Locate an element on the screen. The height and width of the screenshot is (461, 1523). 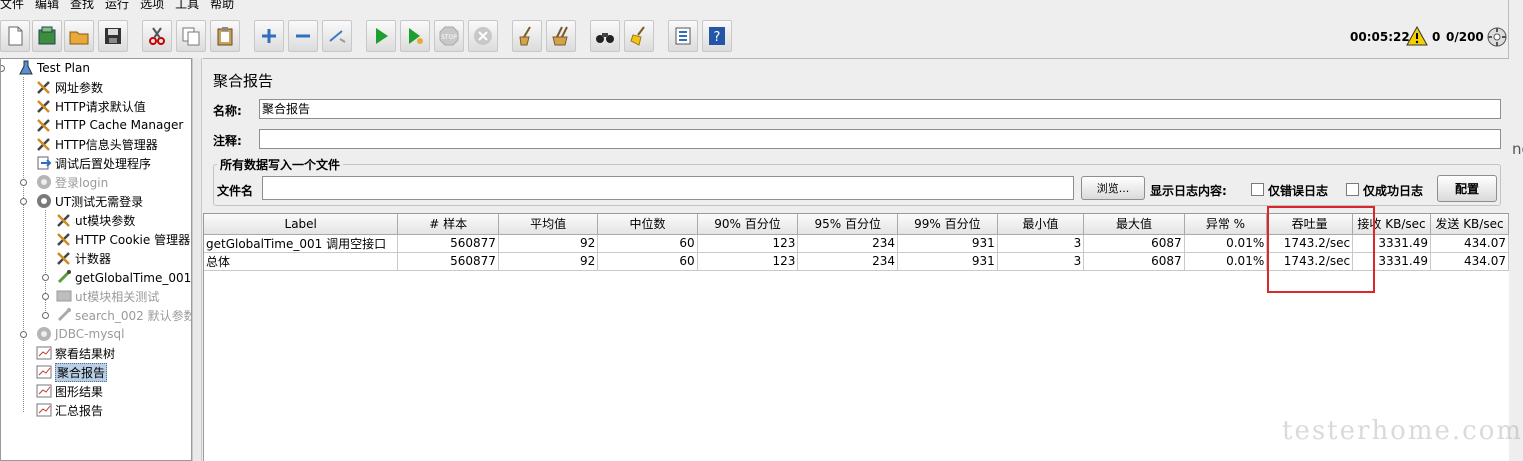
copy-icon is located at coordinates (191, 36).